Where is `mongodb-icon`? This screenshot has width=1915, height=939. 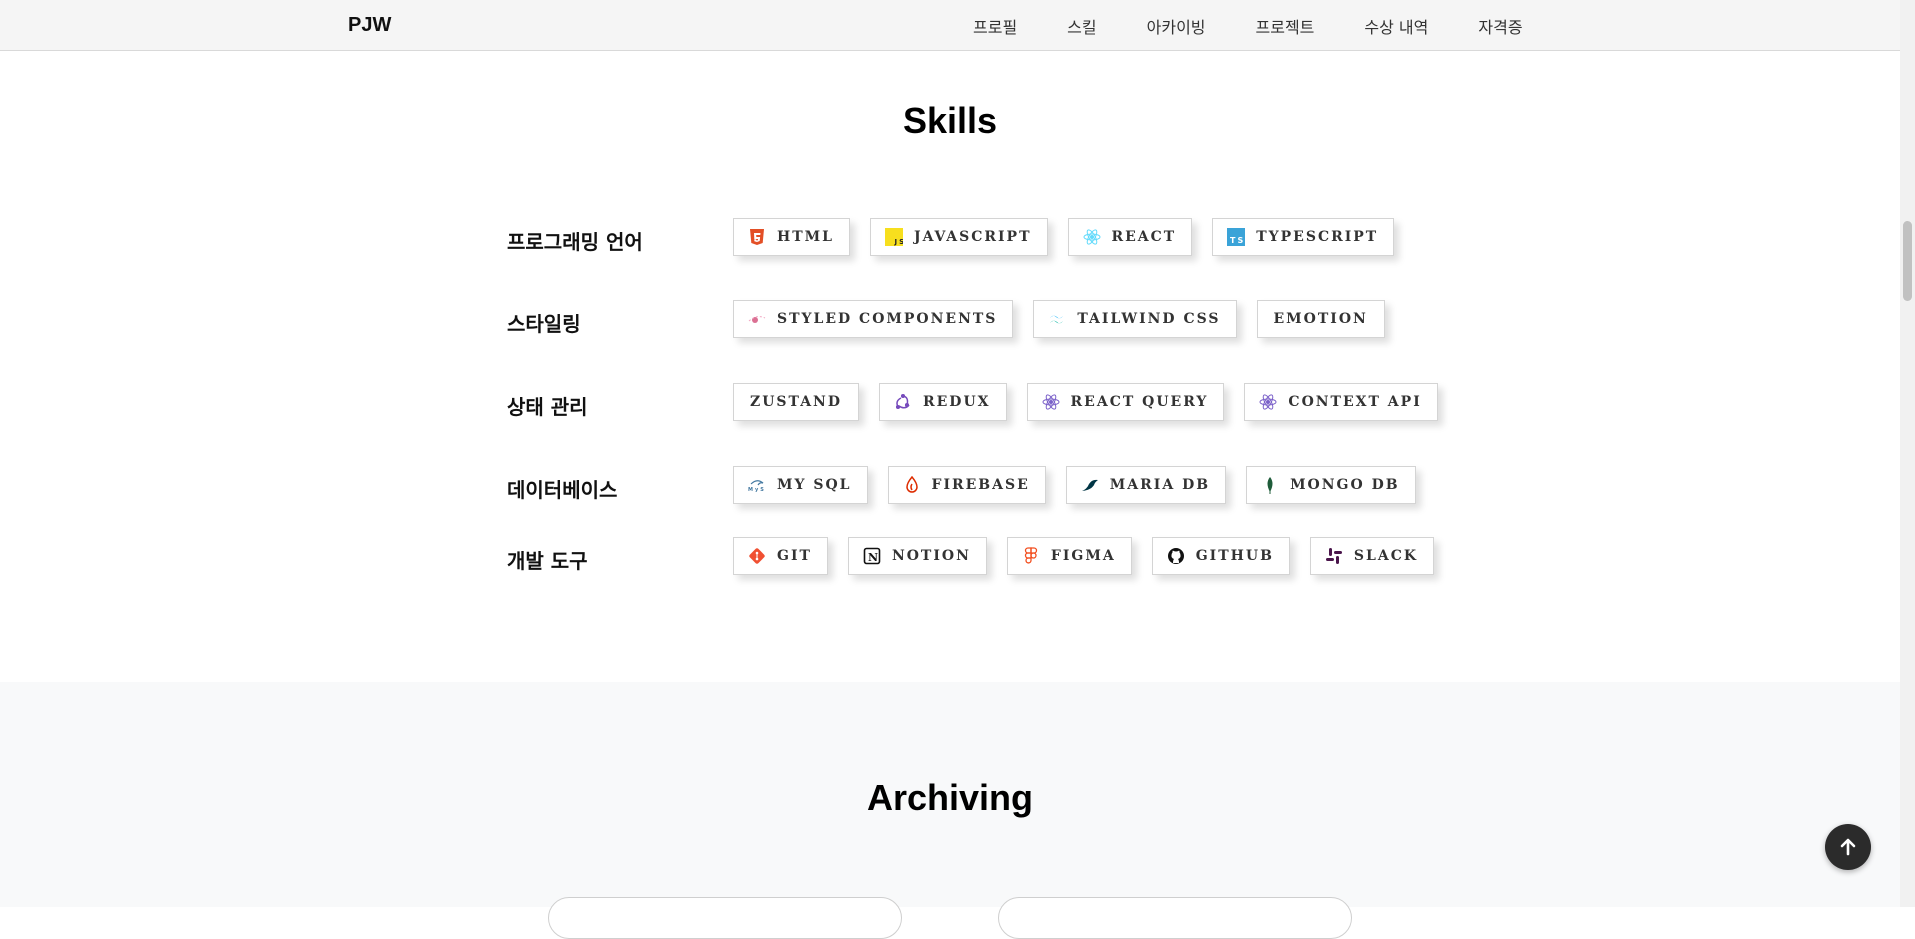 mongodb-icon is located at coordinates (1270, 485).